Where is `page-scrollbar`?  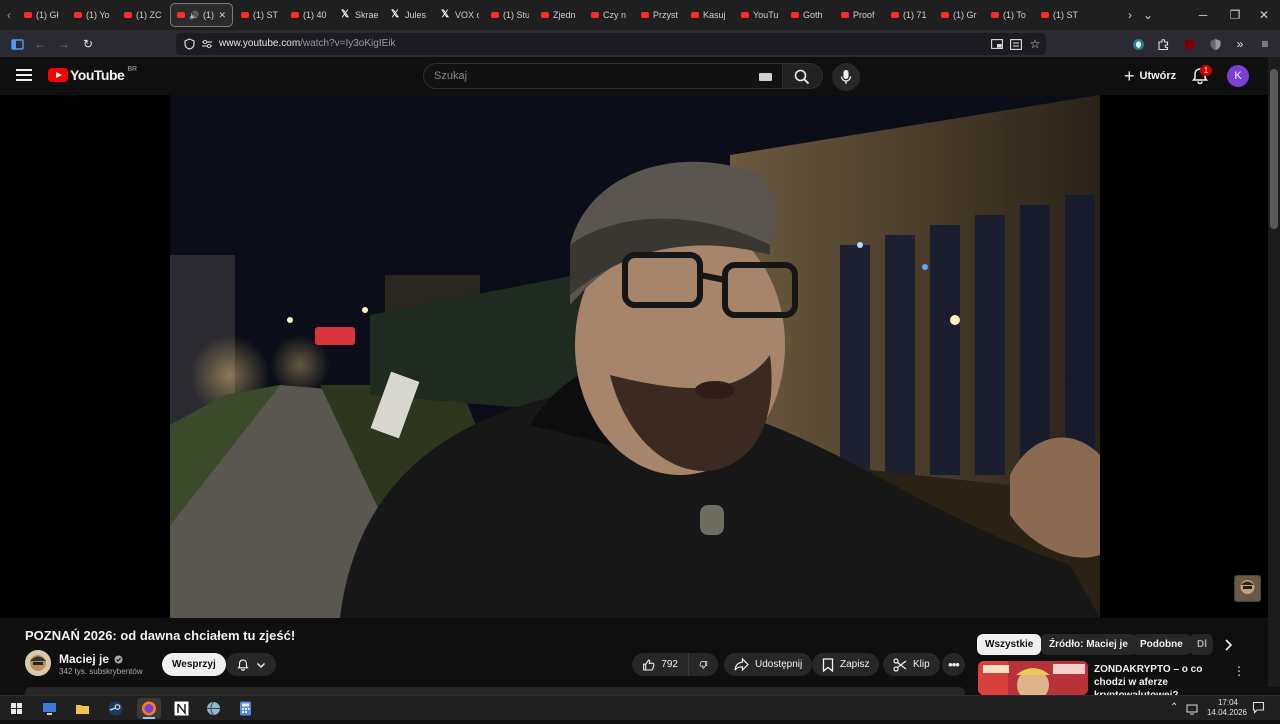
page-scrollbar is located at coordinates (1274, 372).